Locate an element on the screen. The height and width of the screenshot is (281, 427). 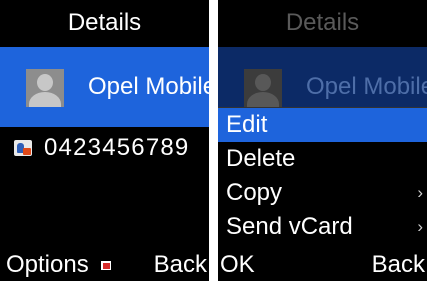
menu-item-send-vcard: Send vCard › is located at coordinates (322, 227).